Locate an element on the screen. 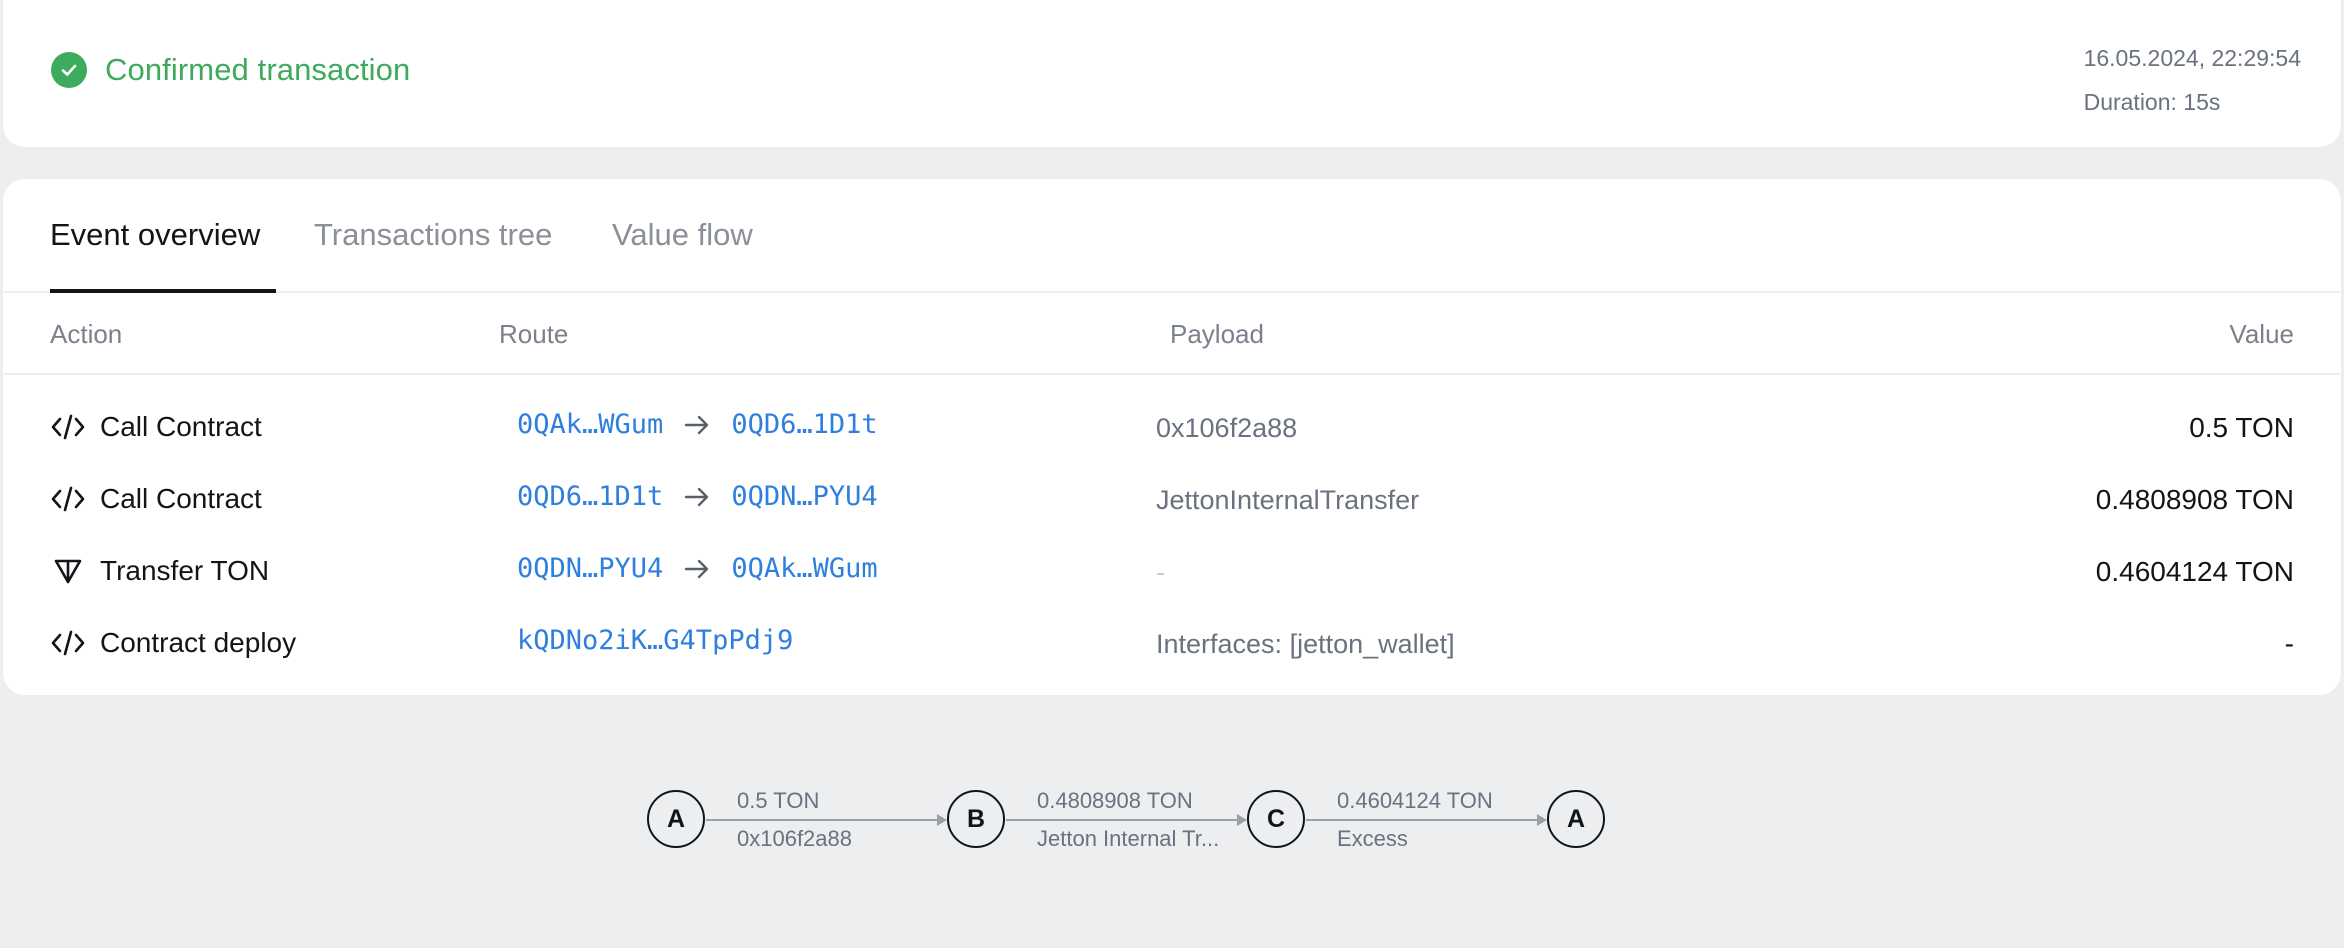 The image size is (2344, 948). row-value: 0.4808908 TON is located at coordinates (2194, 499).